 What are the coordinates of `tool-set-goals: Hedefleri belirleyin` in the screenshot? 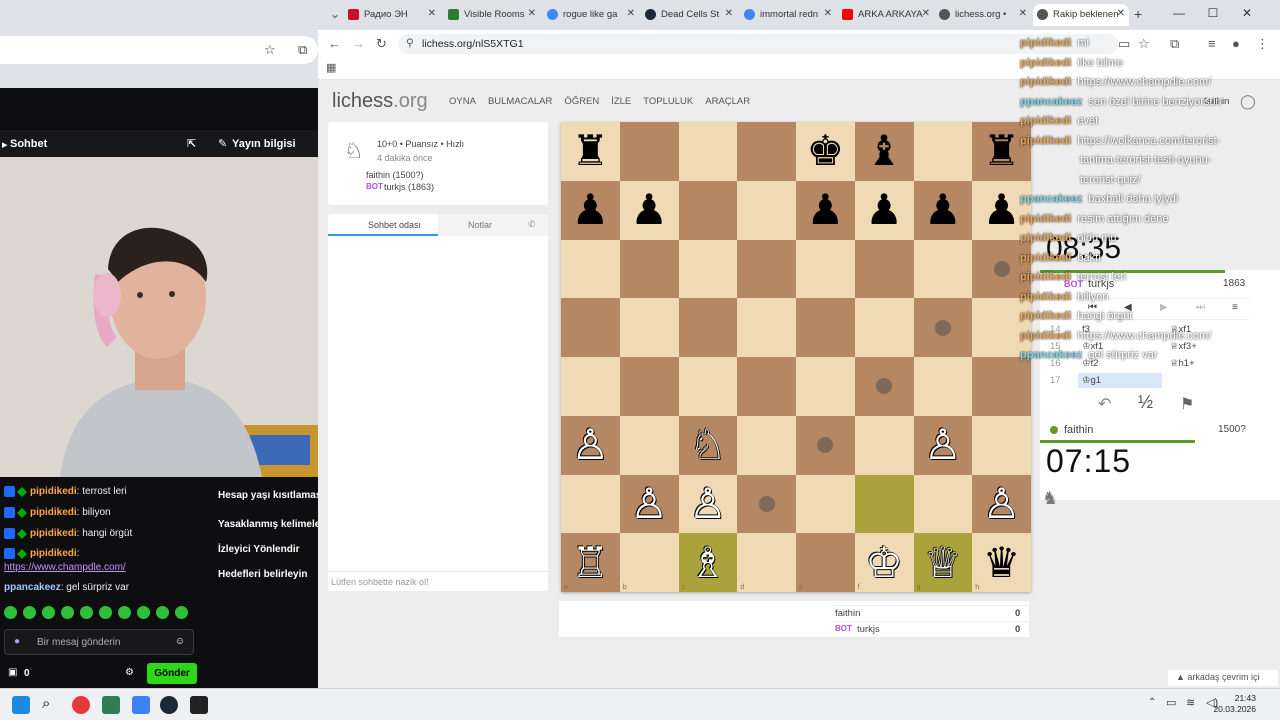 It's located at (262, 574).